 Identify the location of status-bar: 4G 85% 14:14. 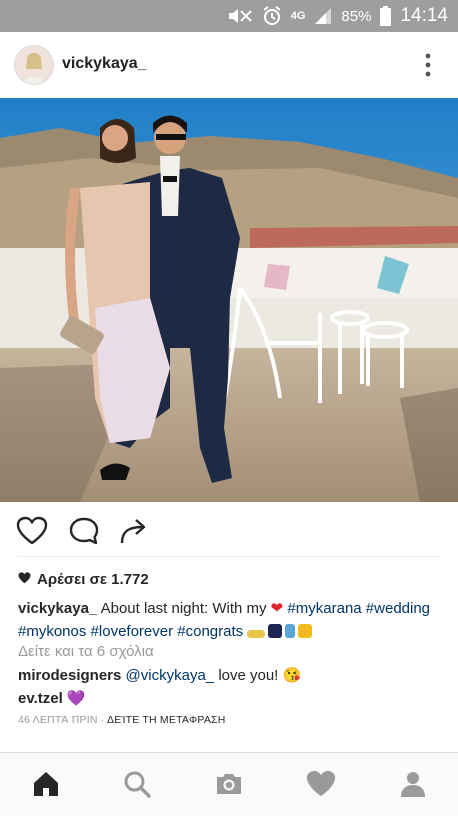
(229, 16).